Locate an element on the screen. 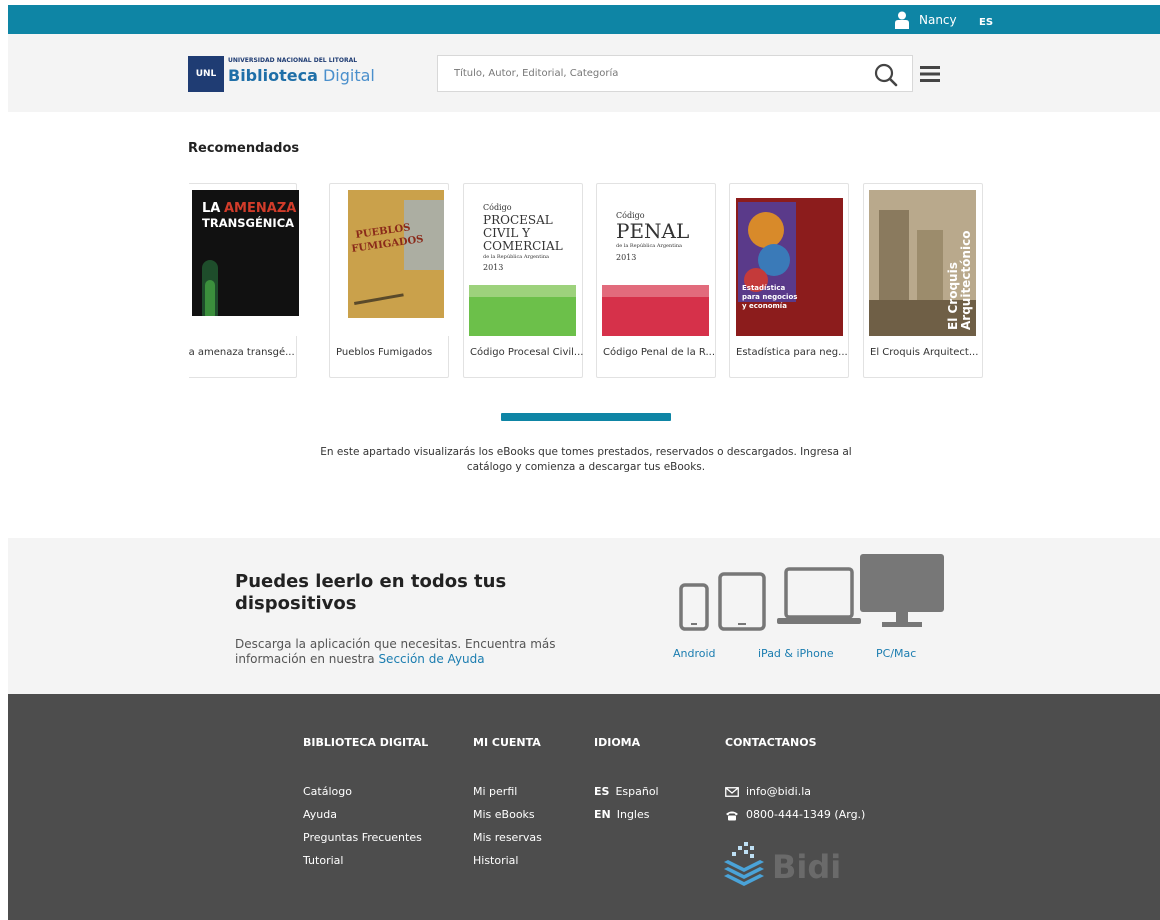 The width and height of the screenshot is (1160, 920). help-section-link: Sección de Ayuda is located at coordinates (431, 659).